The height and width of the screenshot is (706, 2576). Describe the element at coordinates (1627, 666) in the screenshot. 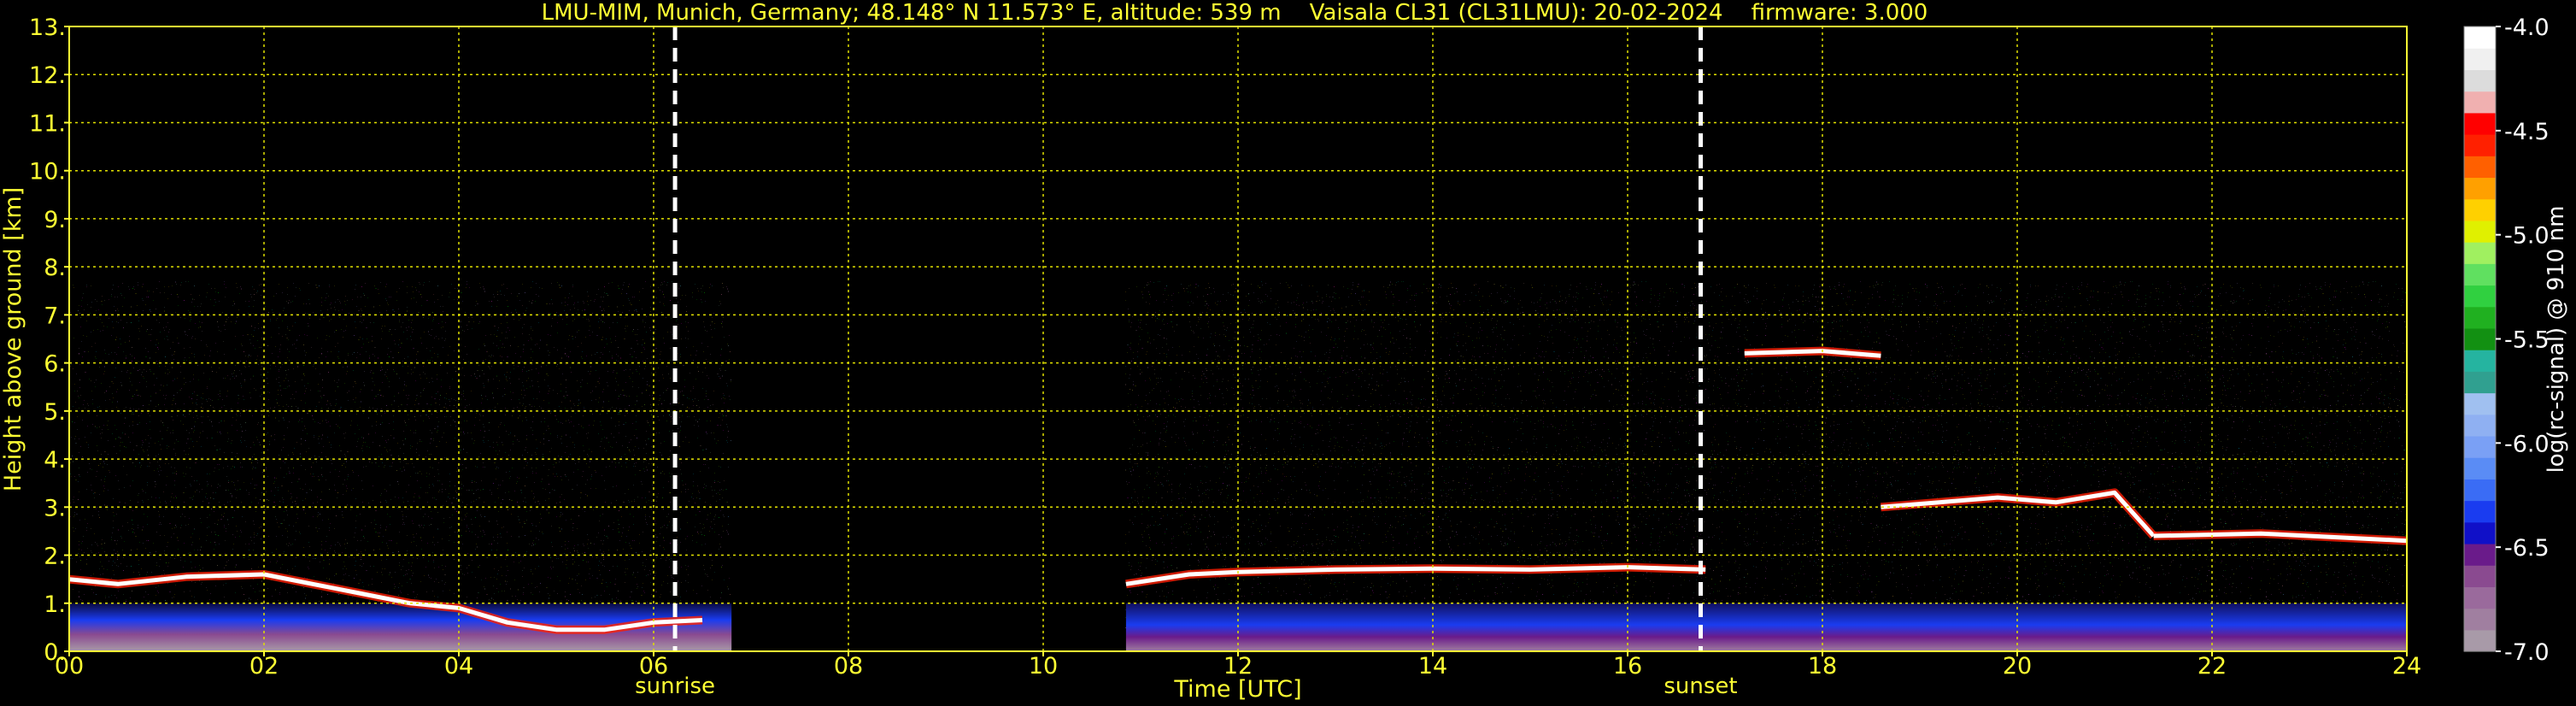

I see `x-tick-label: 16` at that location.